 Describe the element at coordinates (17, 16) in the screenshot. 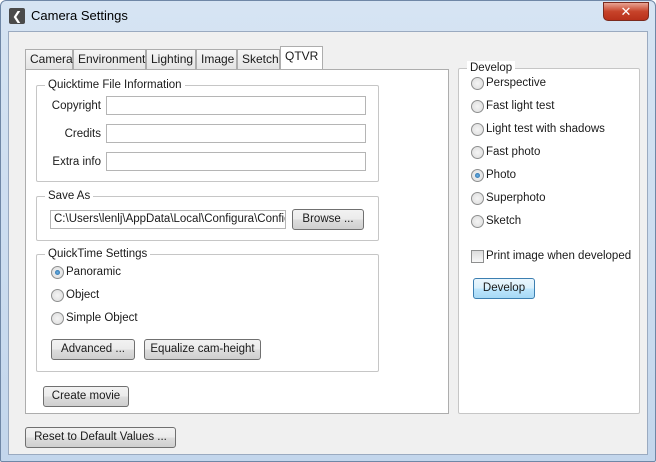

I see `back-arrow-icon: ❮` at that location.